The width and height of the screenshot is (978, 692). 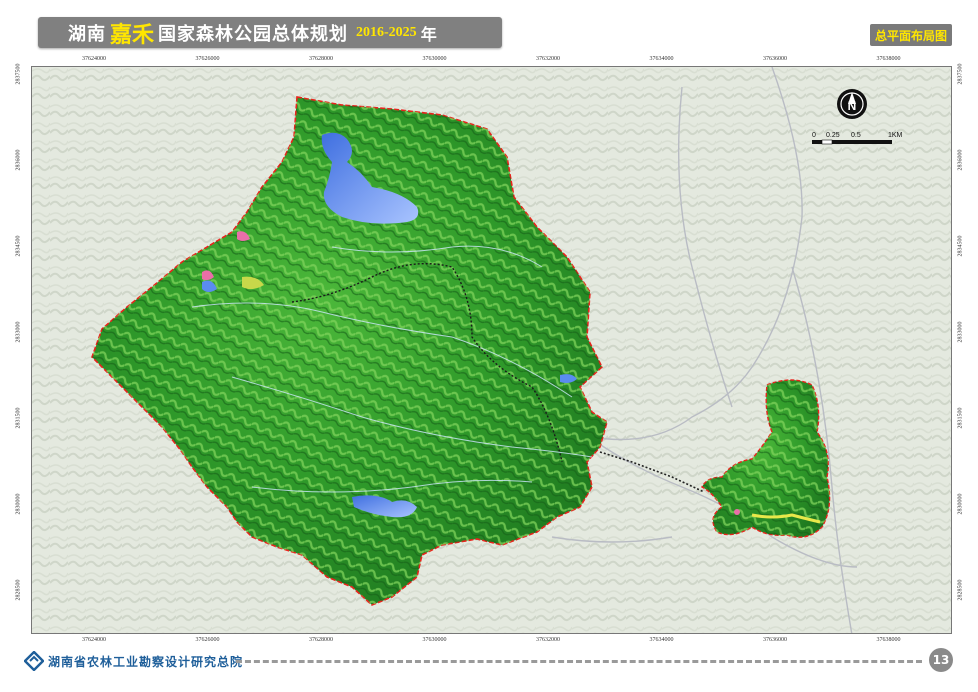 I want to click on scale-label-0: 0, so click(x=814, y=135).